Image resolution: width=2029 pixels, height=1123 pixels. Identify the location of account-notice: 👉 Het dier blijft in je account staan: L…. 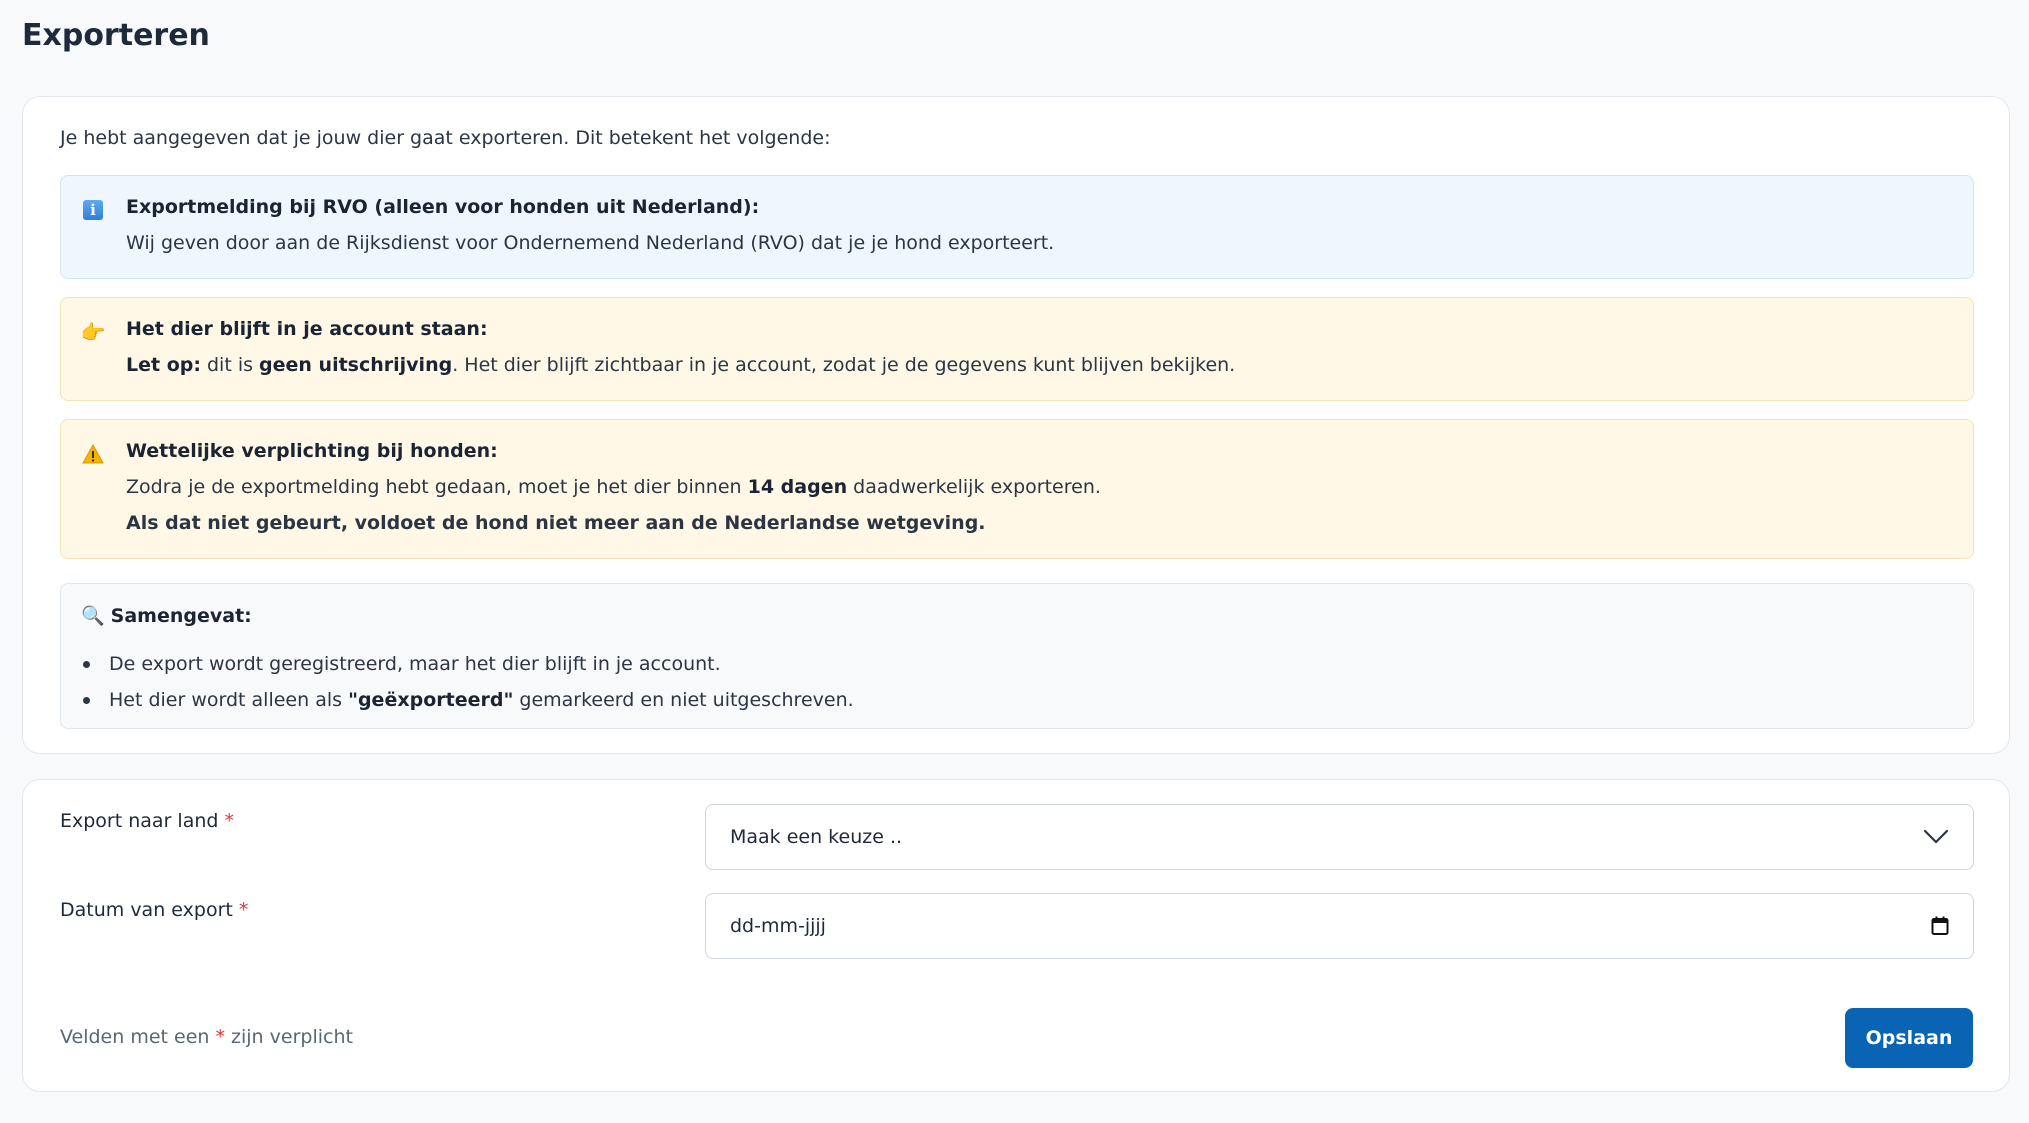
(1017, 349).